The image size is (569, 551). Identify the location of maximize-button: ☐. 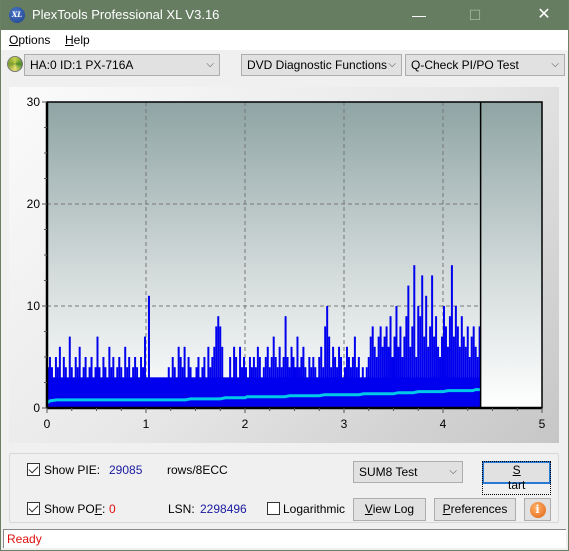
(475, 15).